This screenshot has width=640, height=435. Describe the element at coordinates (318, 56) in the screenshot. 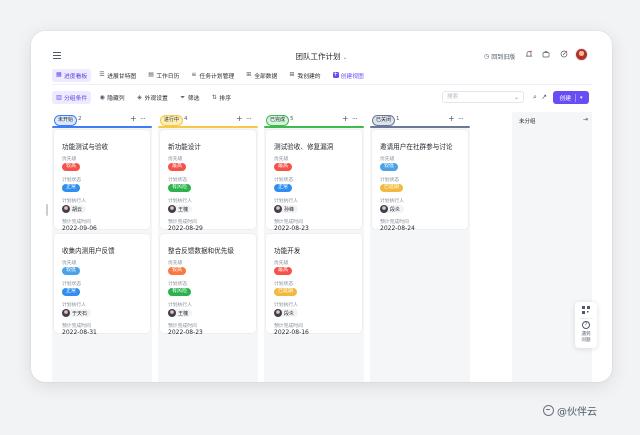

I see `page-title-text: 团队工作计划` at that location.